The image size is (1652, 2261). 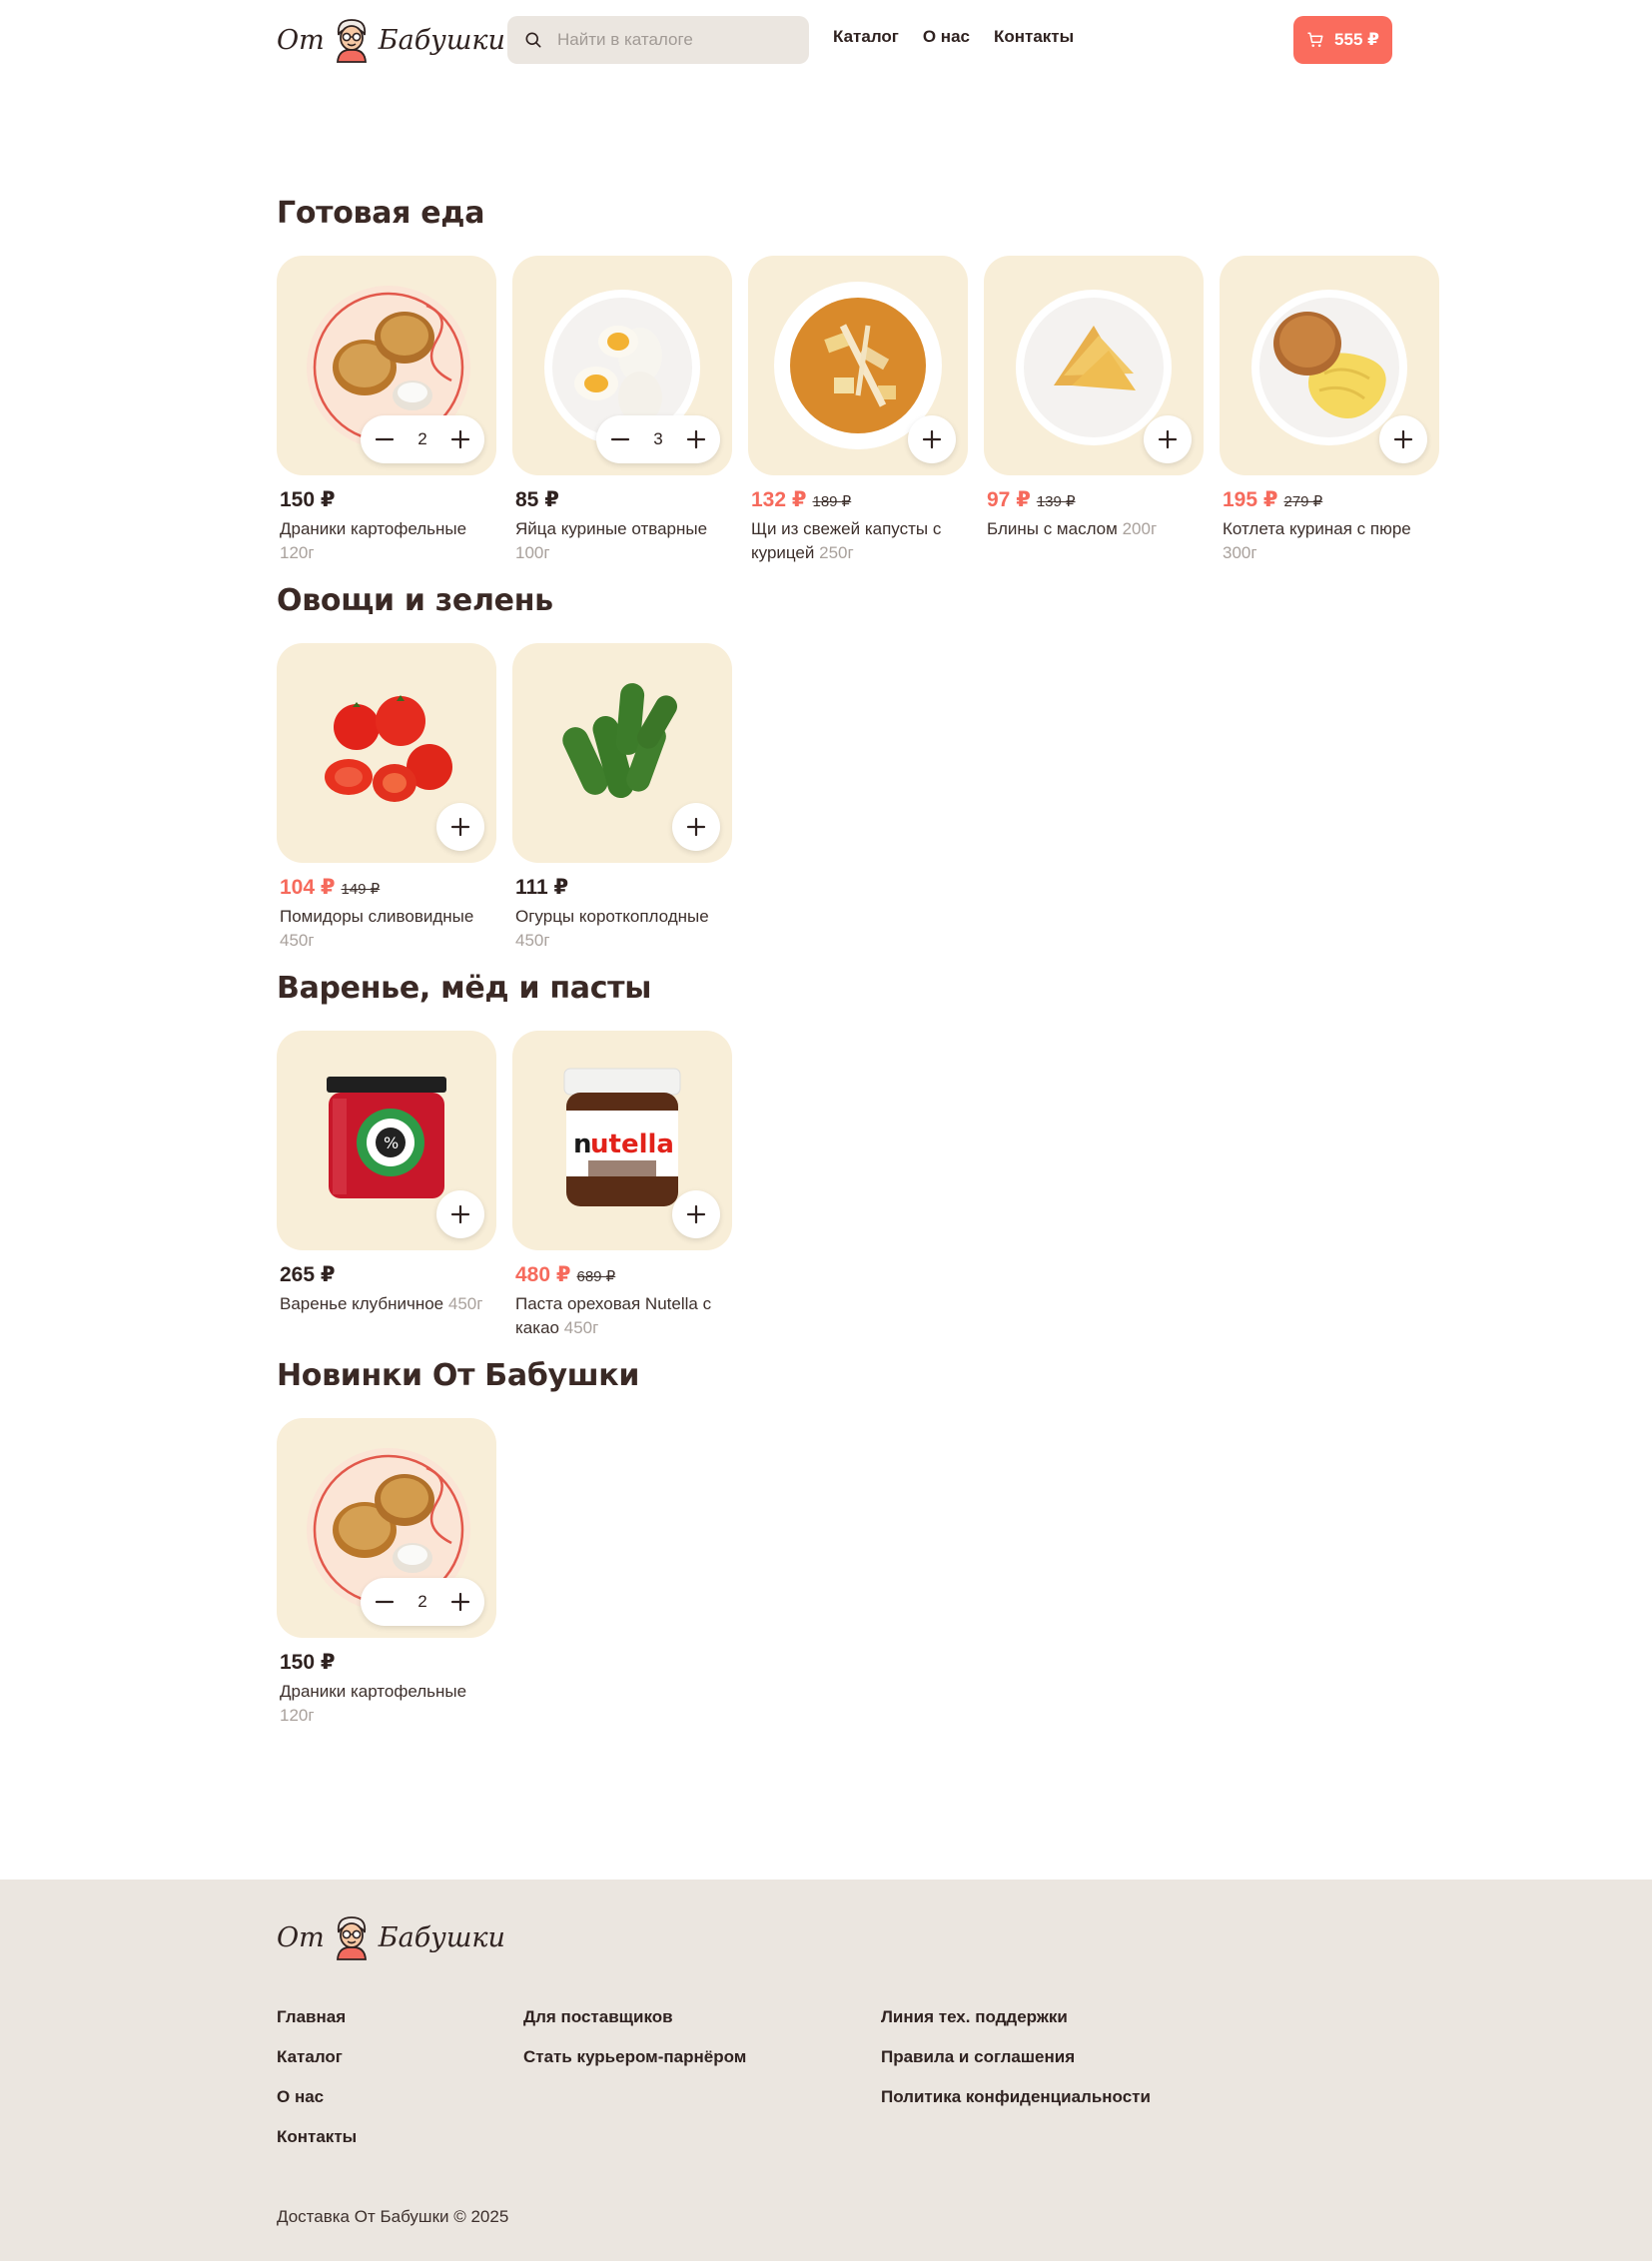 What do you see at coordinates (415, 600) in the screenshot?
I see `section-title-vegetables: Овощи и зелень` at bounding box center [415, 600].